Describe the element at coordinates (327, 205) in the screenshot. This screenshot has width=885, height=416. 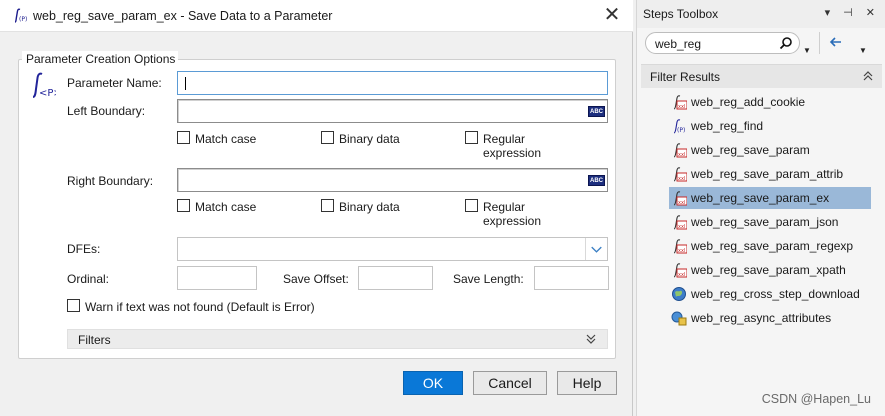
I see `right-binary-data-checkbox` at that location.